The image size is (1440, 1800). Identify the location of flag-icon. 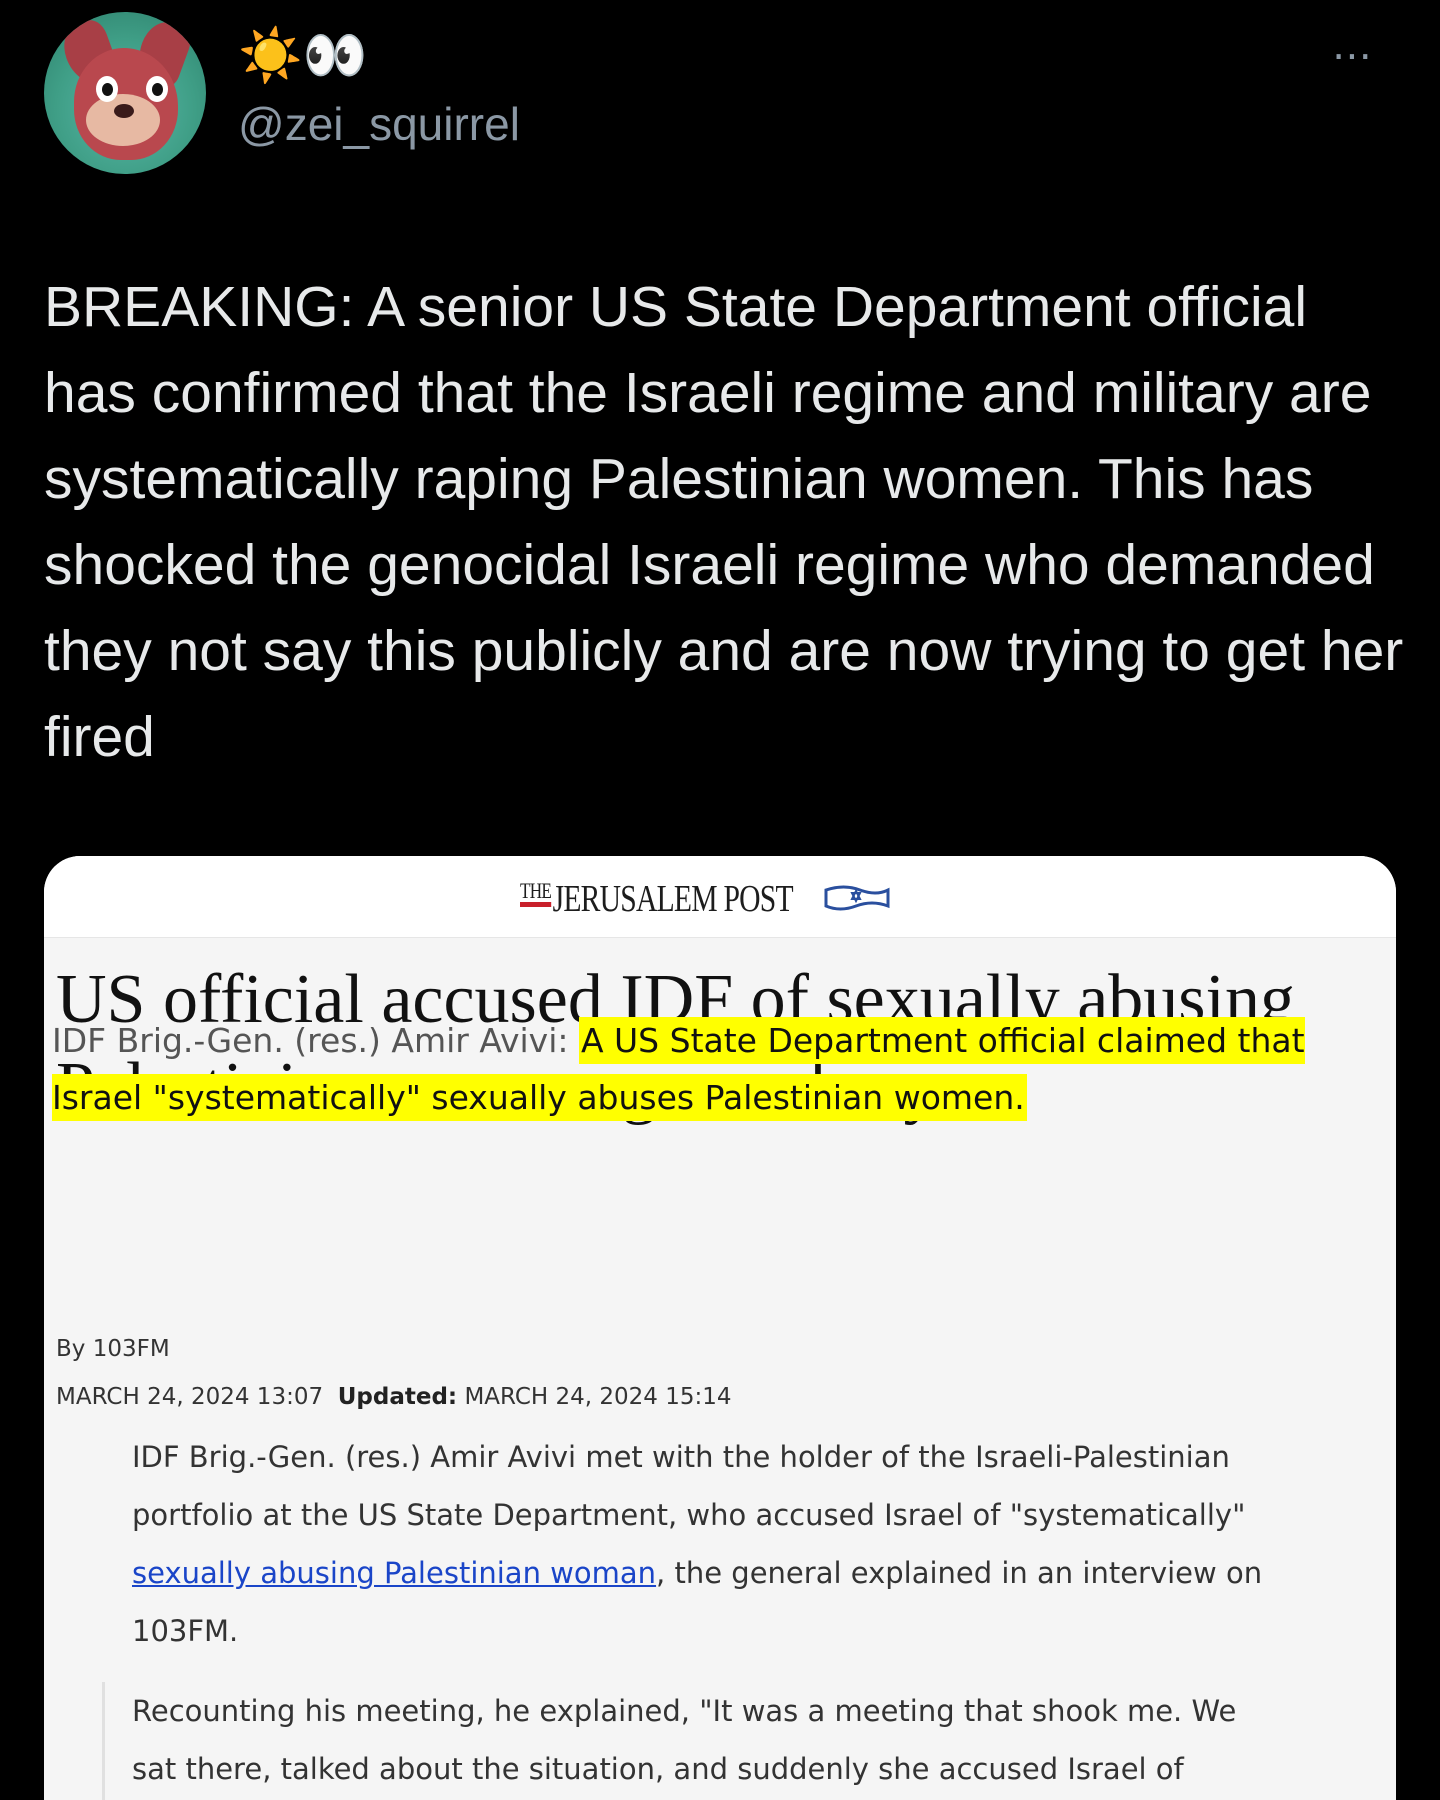
(857, 898).